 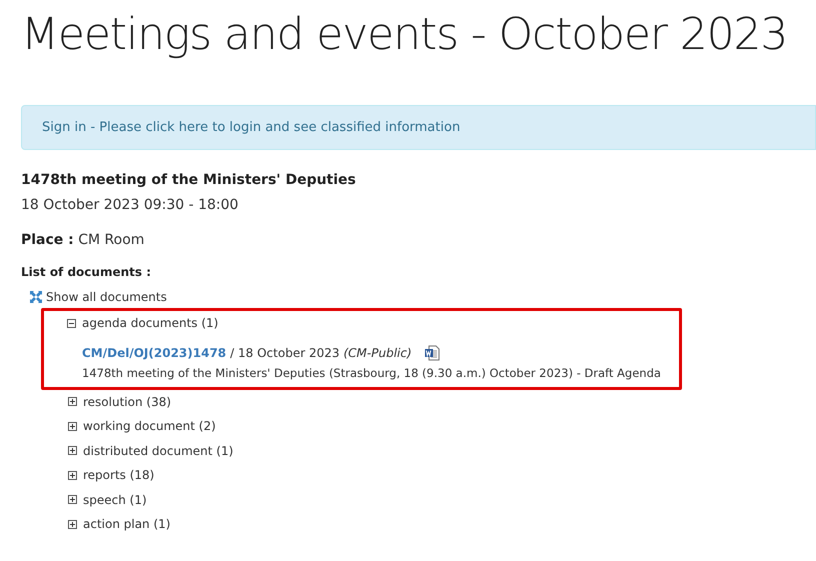 What do you see at coordinates (127, 401) in the screenshot?
I see `category-toggle: resolution (38)` at bounding box center [127, 401].